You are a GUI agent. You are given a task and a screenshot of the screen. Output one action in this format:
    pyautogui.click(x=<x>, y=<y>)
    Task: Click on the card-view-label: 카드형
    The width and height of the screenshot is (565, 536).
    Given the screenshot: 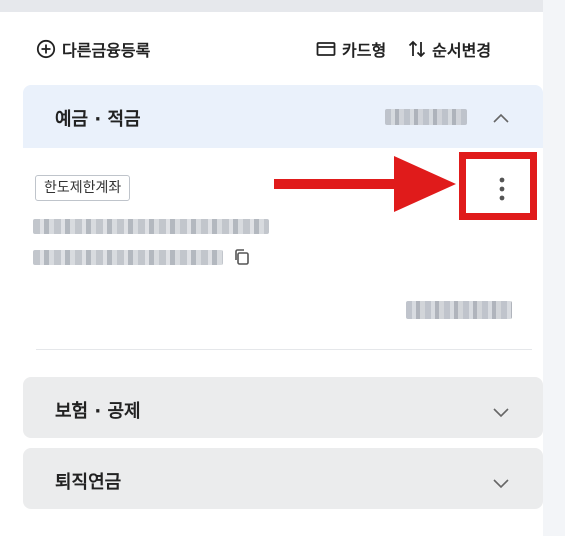 What is the action you would take?
    pyautogui.click(x=364, y=50)
    